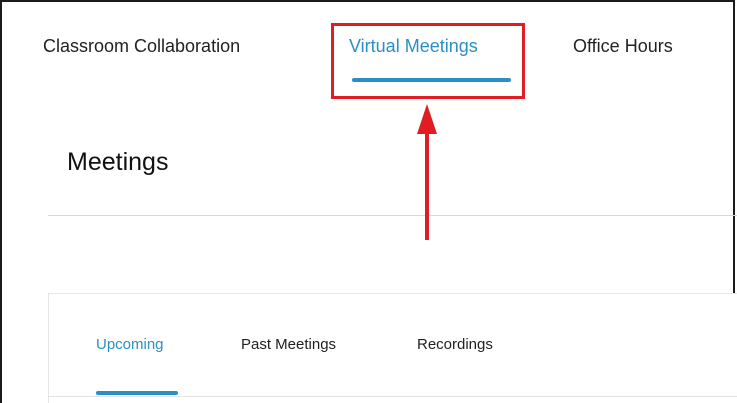 The width and height of the screenshot is (737, 403). Describe the element at coordinates (118, 162) in the screenshot. I see `page-title: Meetings` at that location.